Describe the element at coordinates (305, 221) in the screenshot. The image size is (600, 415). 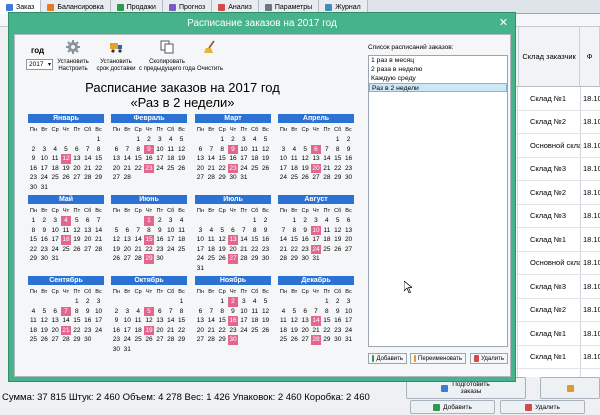
I see `day-cell: 2` at that location.